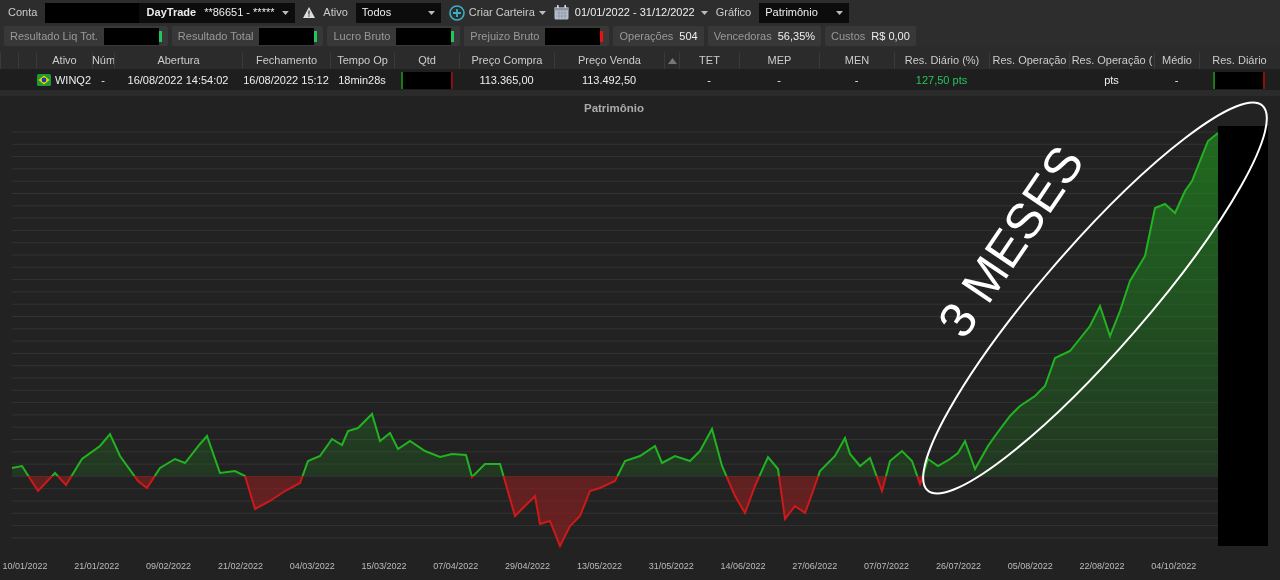 Image resolution: width=1280 pixels, height=580 pixels. What do you see at coordinates (743, 566) in the screenshot?
I see `axis-label: 14/06/2022` at bounding box center [743, 566].